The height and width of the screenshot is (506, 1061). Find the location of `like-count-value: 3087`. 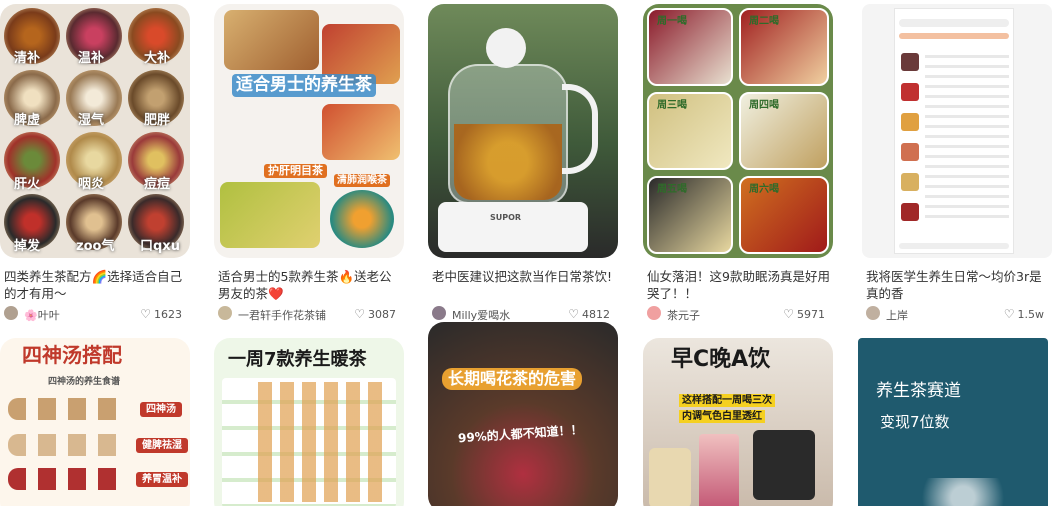

like-count-value: 3087 is located at coordinates (382, 314).